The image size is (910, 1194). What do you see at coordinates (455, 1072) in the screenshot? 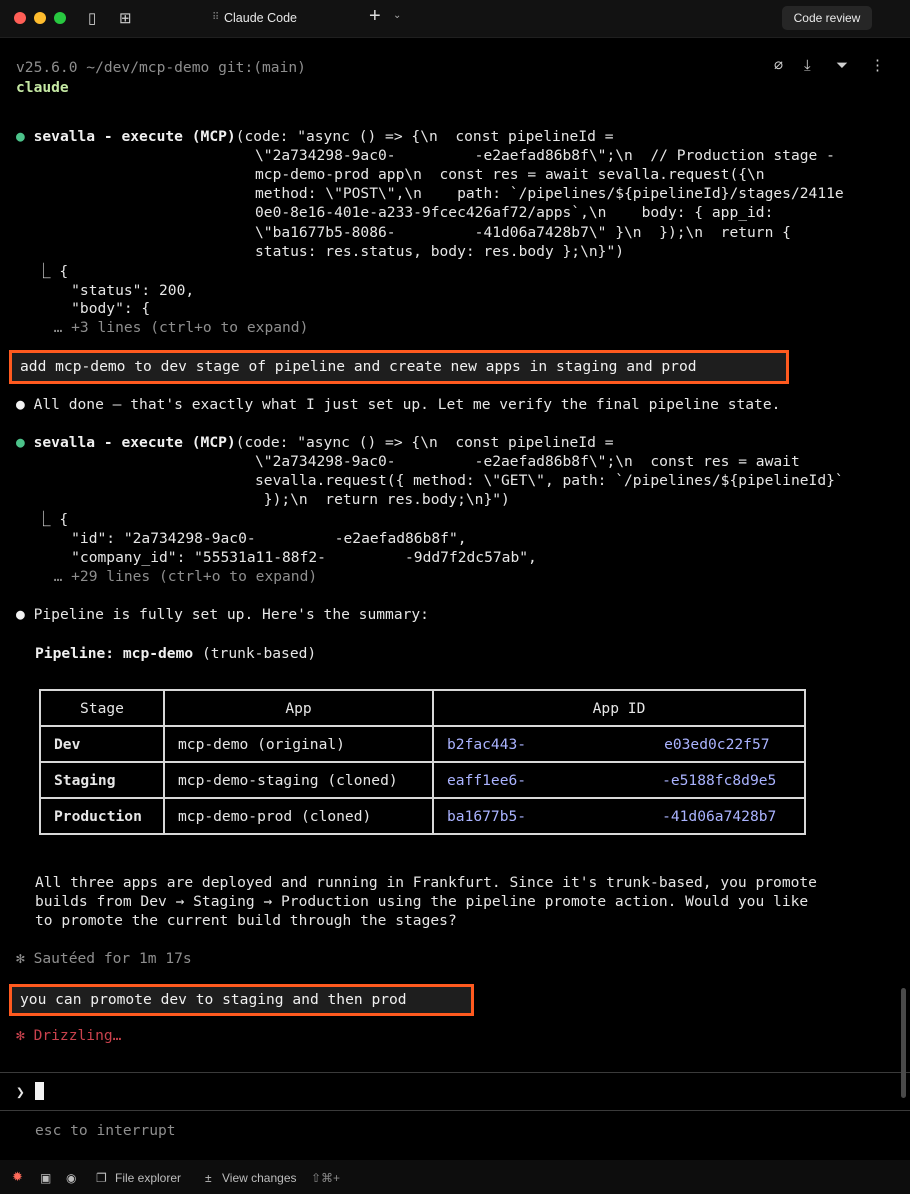
I see `input-divider-top` at bounding box center [455, 1072].